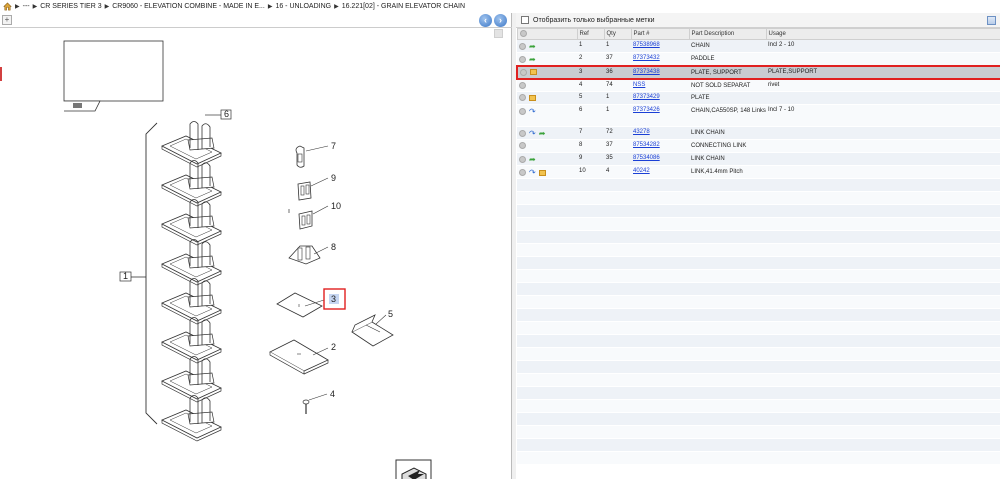 The image size is (1000, 479). Describe the element at coordinates (590, 34) in the screenshot. I see `column-header-ref: Ref` at that location.